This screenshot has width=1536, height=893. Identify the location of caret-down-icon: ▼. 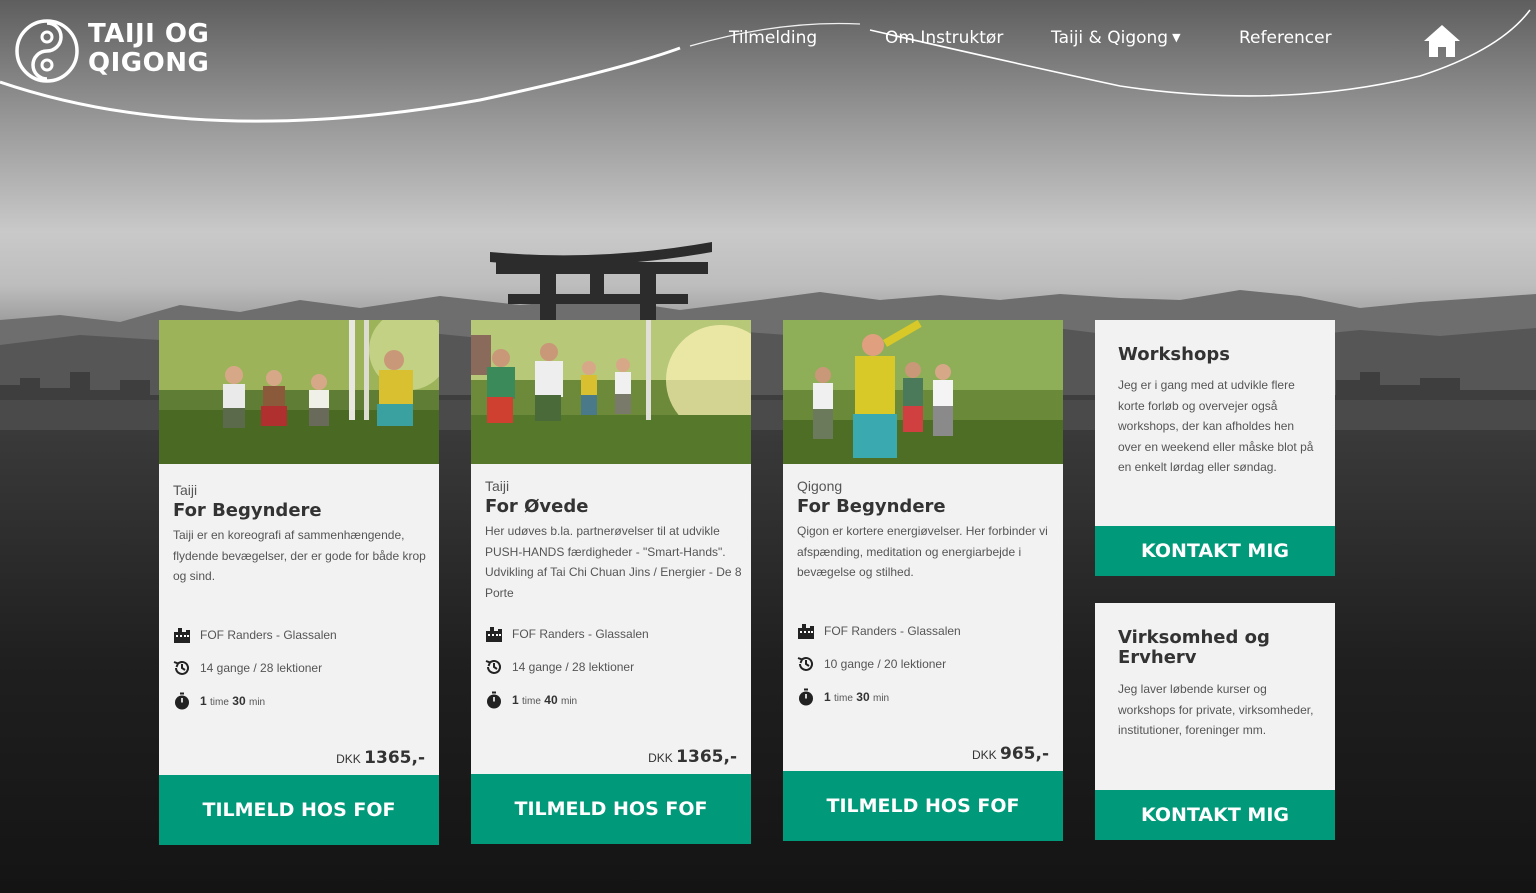
(1176, 37).